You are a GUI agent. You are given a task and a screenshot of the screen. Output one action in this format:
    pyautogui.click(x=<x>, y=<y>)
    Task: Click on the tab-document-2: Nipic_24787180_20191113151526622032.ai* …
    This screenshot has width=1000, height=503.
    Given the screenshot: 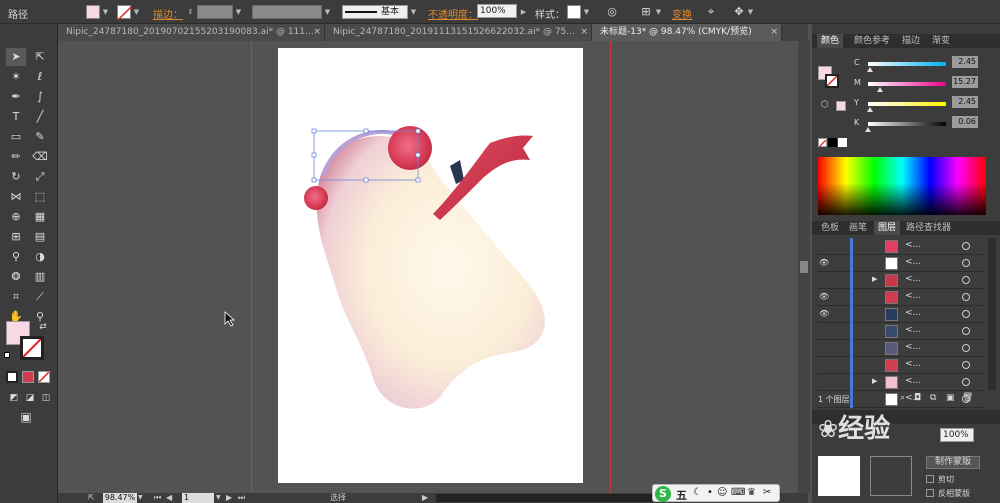 What is the action you would take?
    pyautogui.click(x=458, y=32)
    